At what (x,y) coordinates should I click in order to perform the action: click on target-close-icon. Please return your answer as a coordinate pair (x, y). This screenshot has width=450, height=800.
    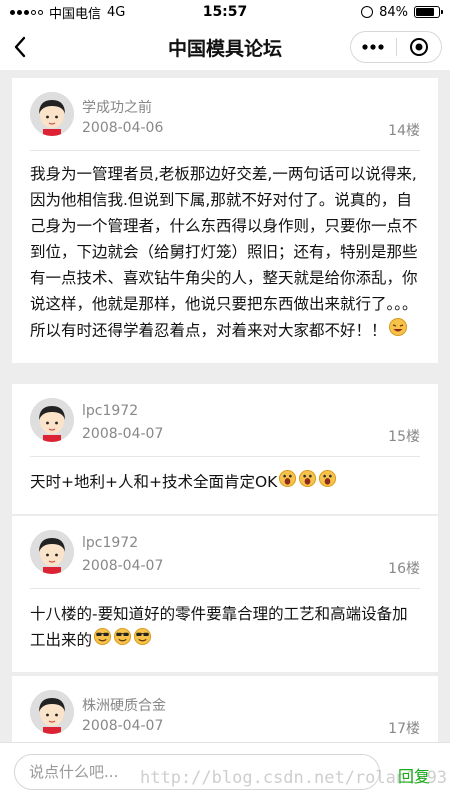
    Looking at the image, I should click on (418, 47).